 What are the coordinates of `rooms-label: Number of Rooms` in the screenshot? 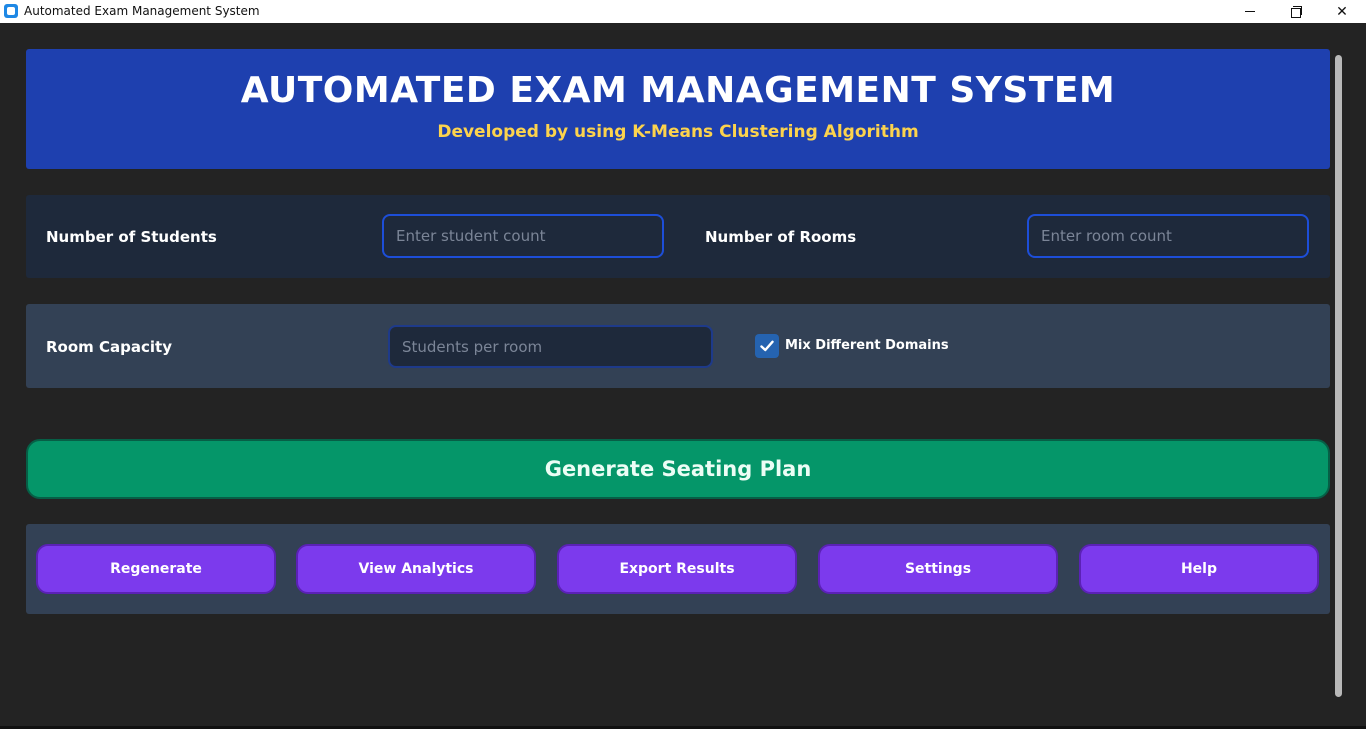 It's located at (781, 237).